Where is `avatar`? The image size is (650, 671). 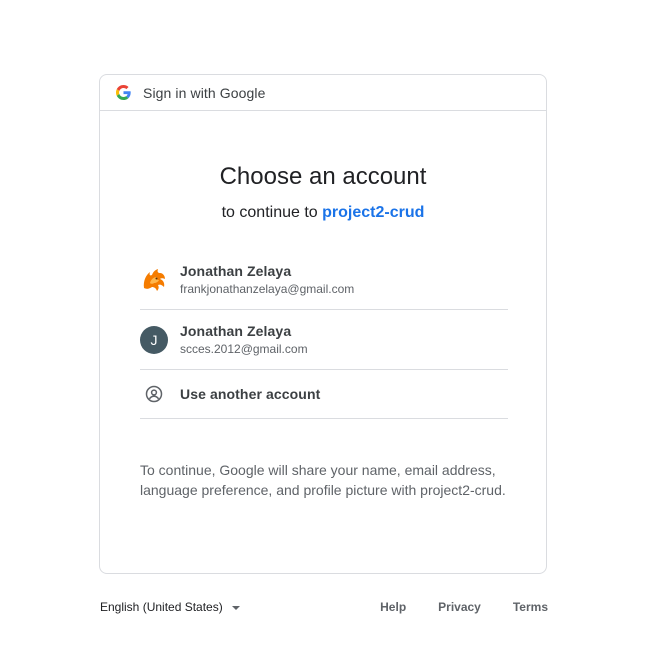
avatar is located at coordinates (154, 279).